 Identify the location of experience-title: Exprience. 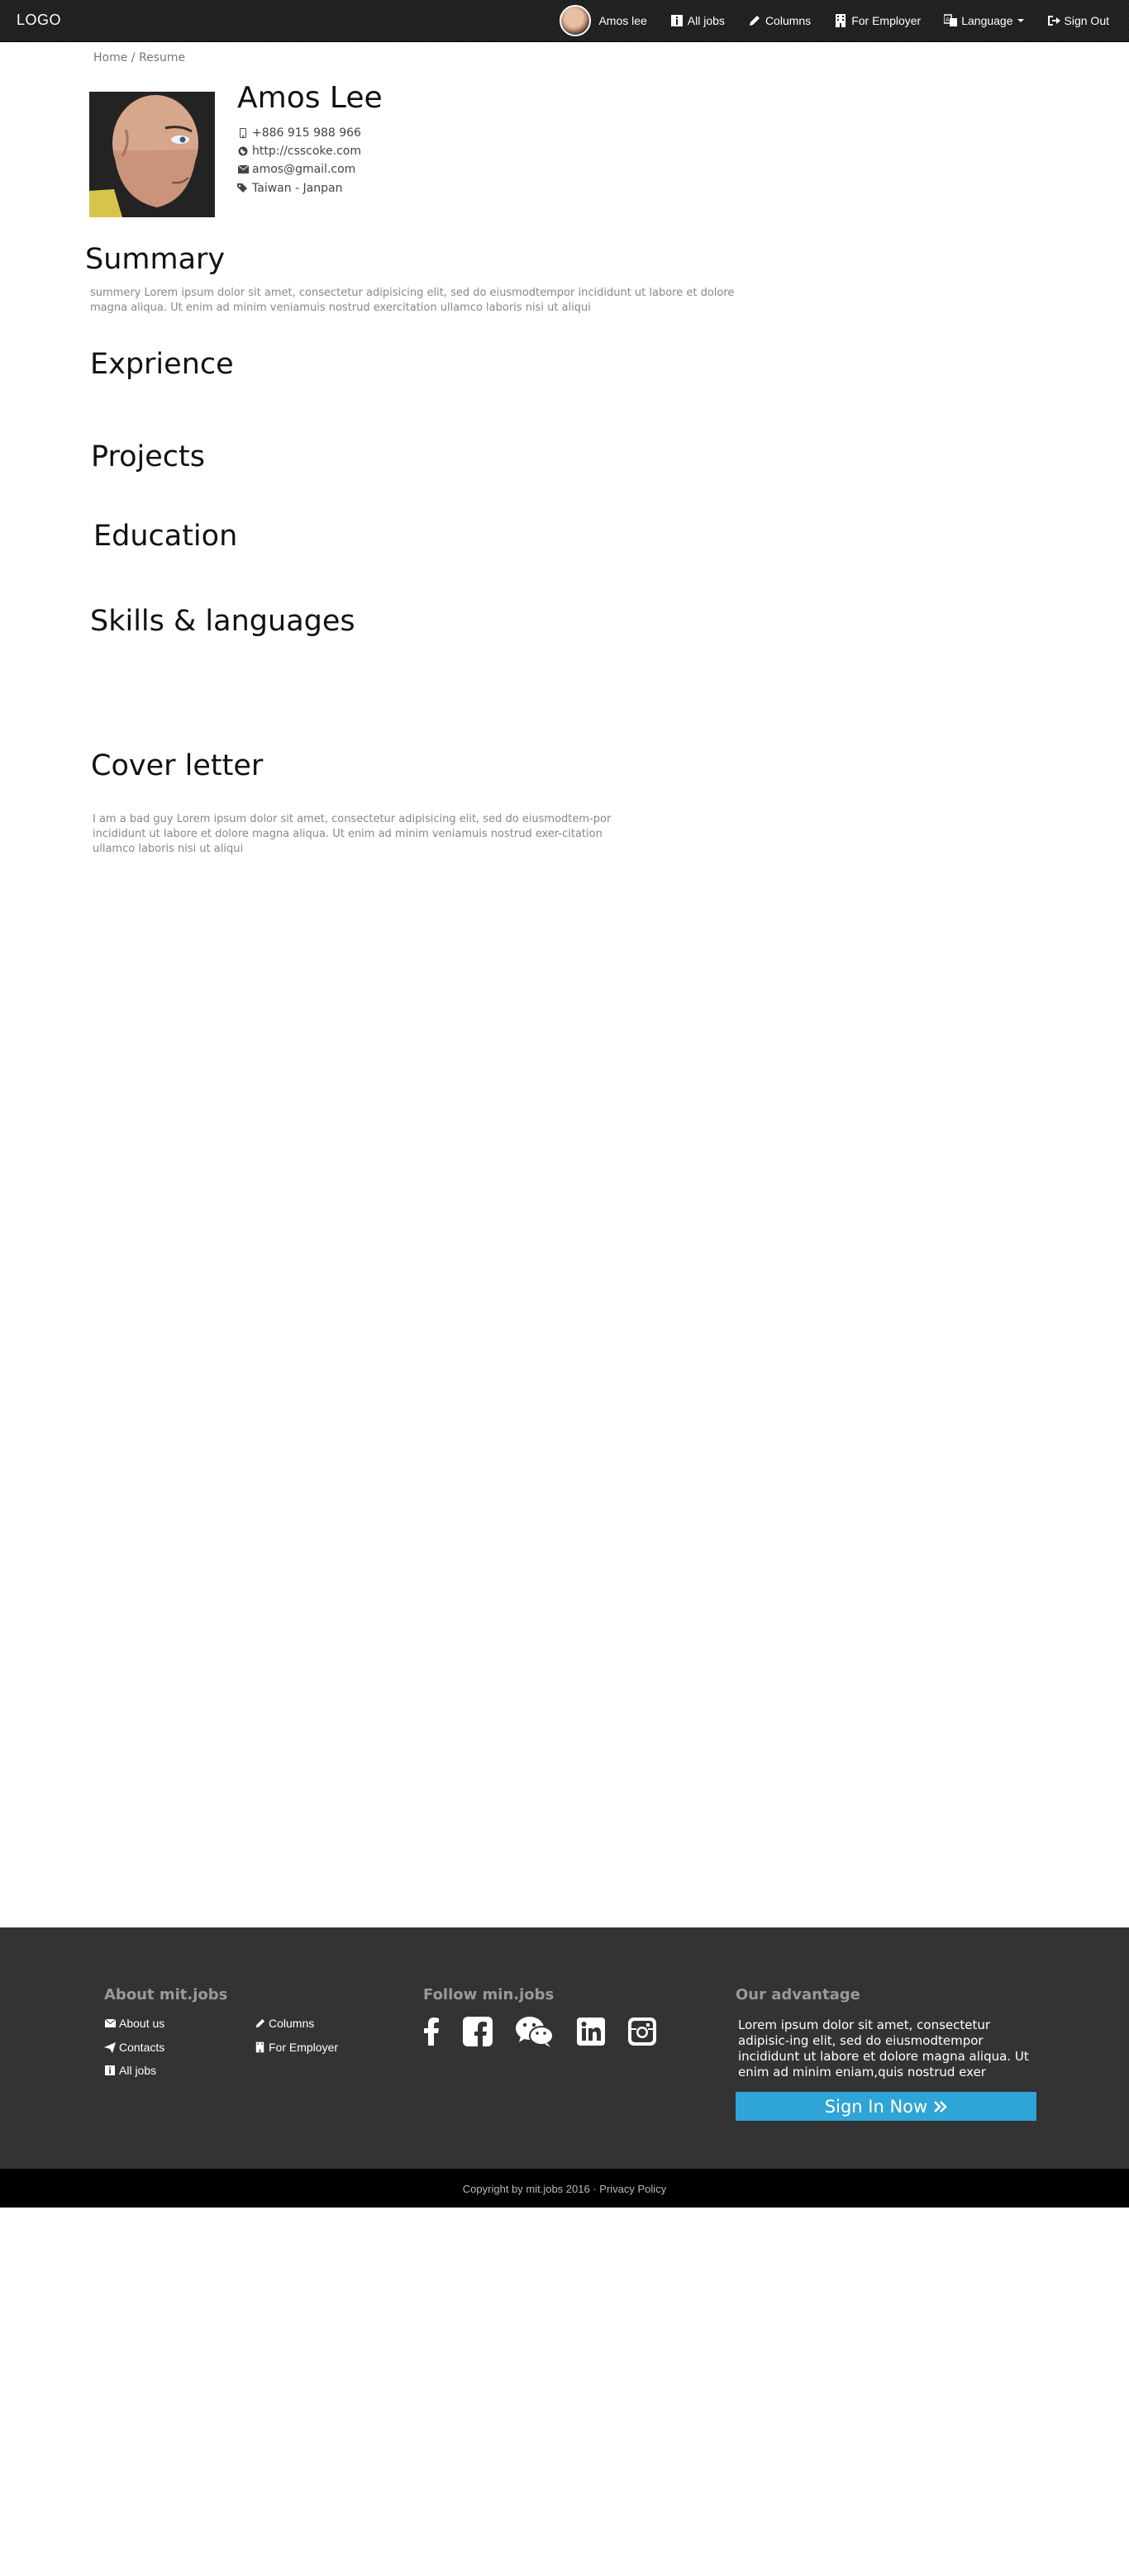
(162, 364).